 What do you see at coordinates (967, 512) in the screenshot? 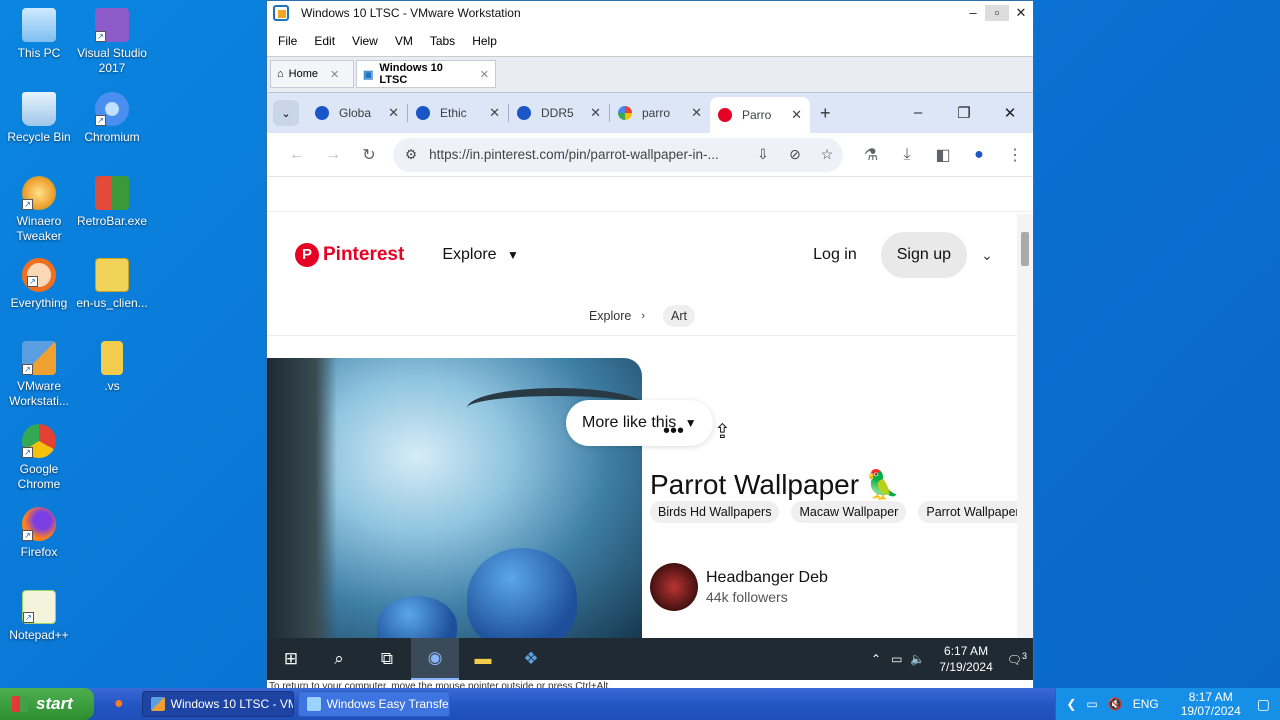
I see `chip-parrot: Parrot Wallpaper` at bounding box center [967, 512].